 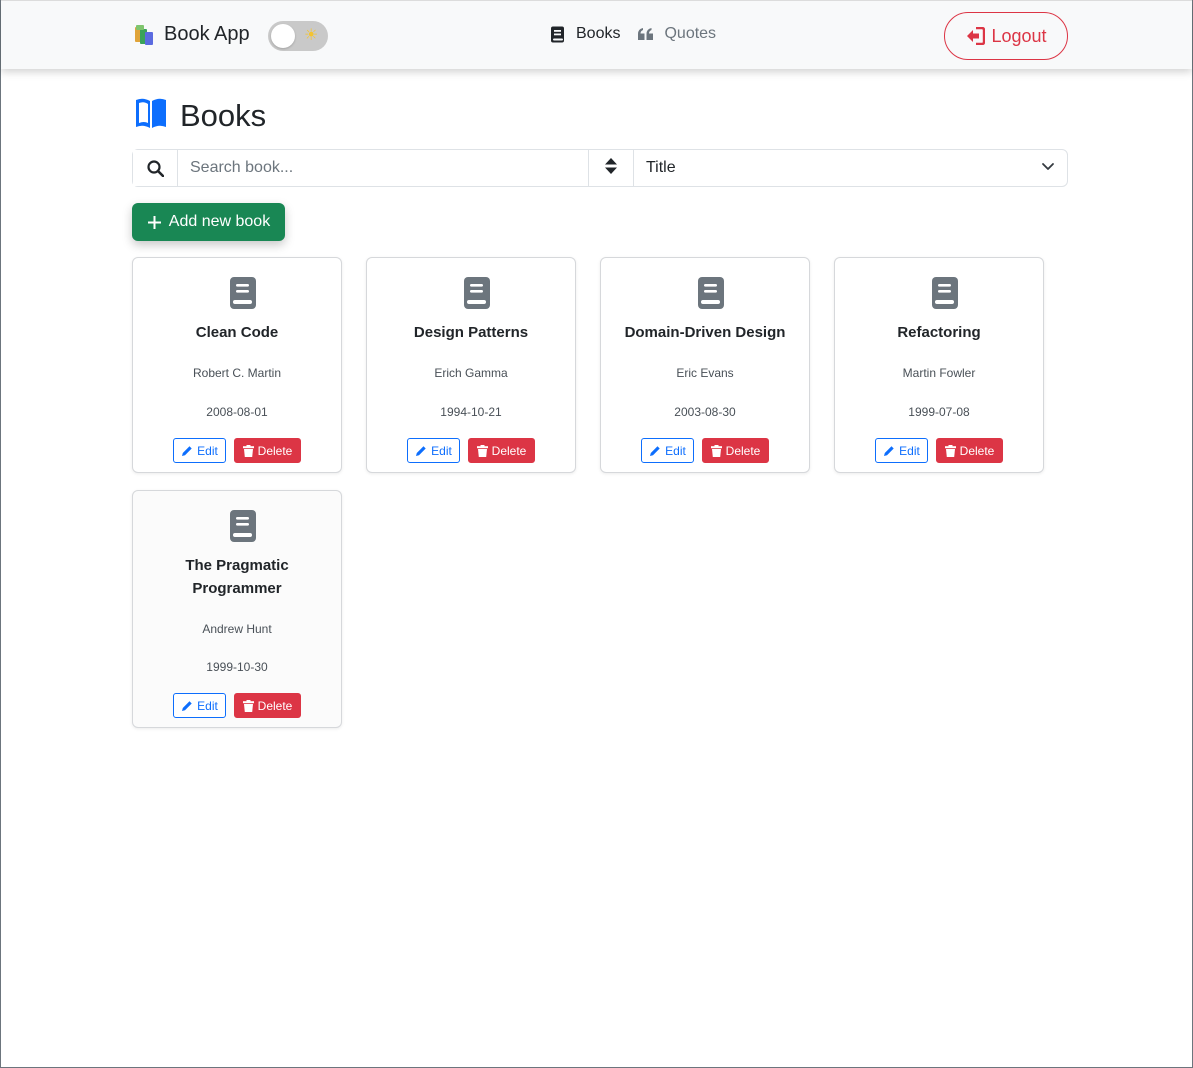 I want to click on page-header: Books, so click(x=200, y=115).